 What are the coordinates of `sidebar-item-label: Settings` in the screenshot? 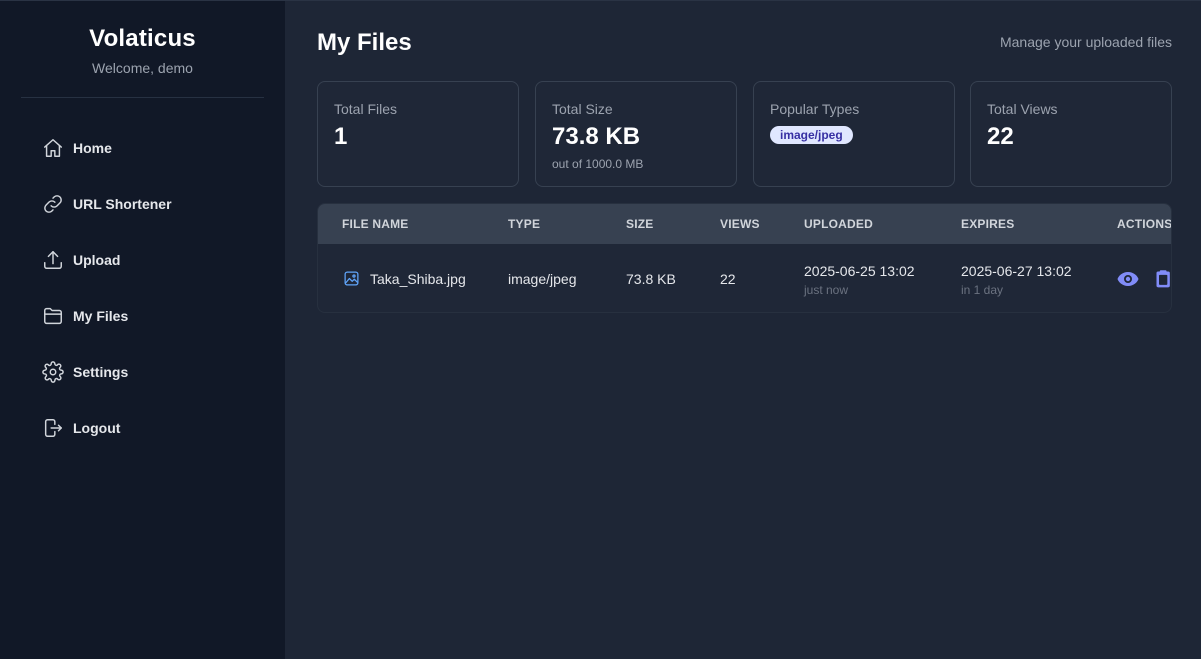 It's located at (101, 372).